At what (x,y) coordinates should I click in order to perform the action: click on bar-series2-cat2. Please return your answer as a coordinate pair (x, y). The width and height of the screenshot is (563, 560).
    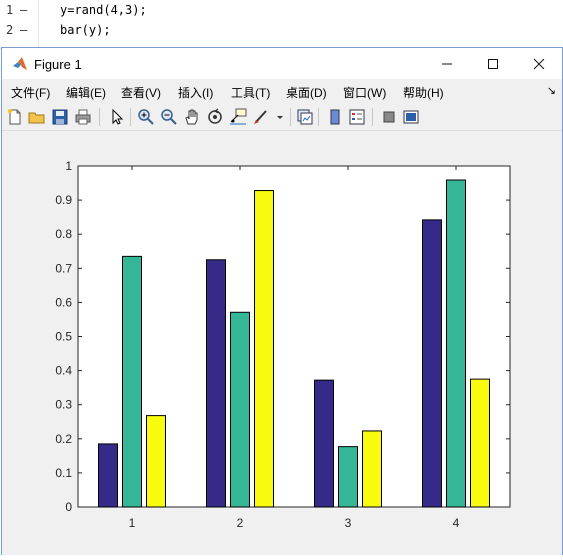
    Looking at the image, I should click on (240, 409).